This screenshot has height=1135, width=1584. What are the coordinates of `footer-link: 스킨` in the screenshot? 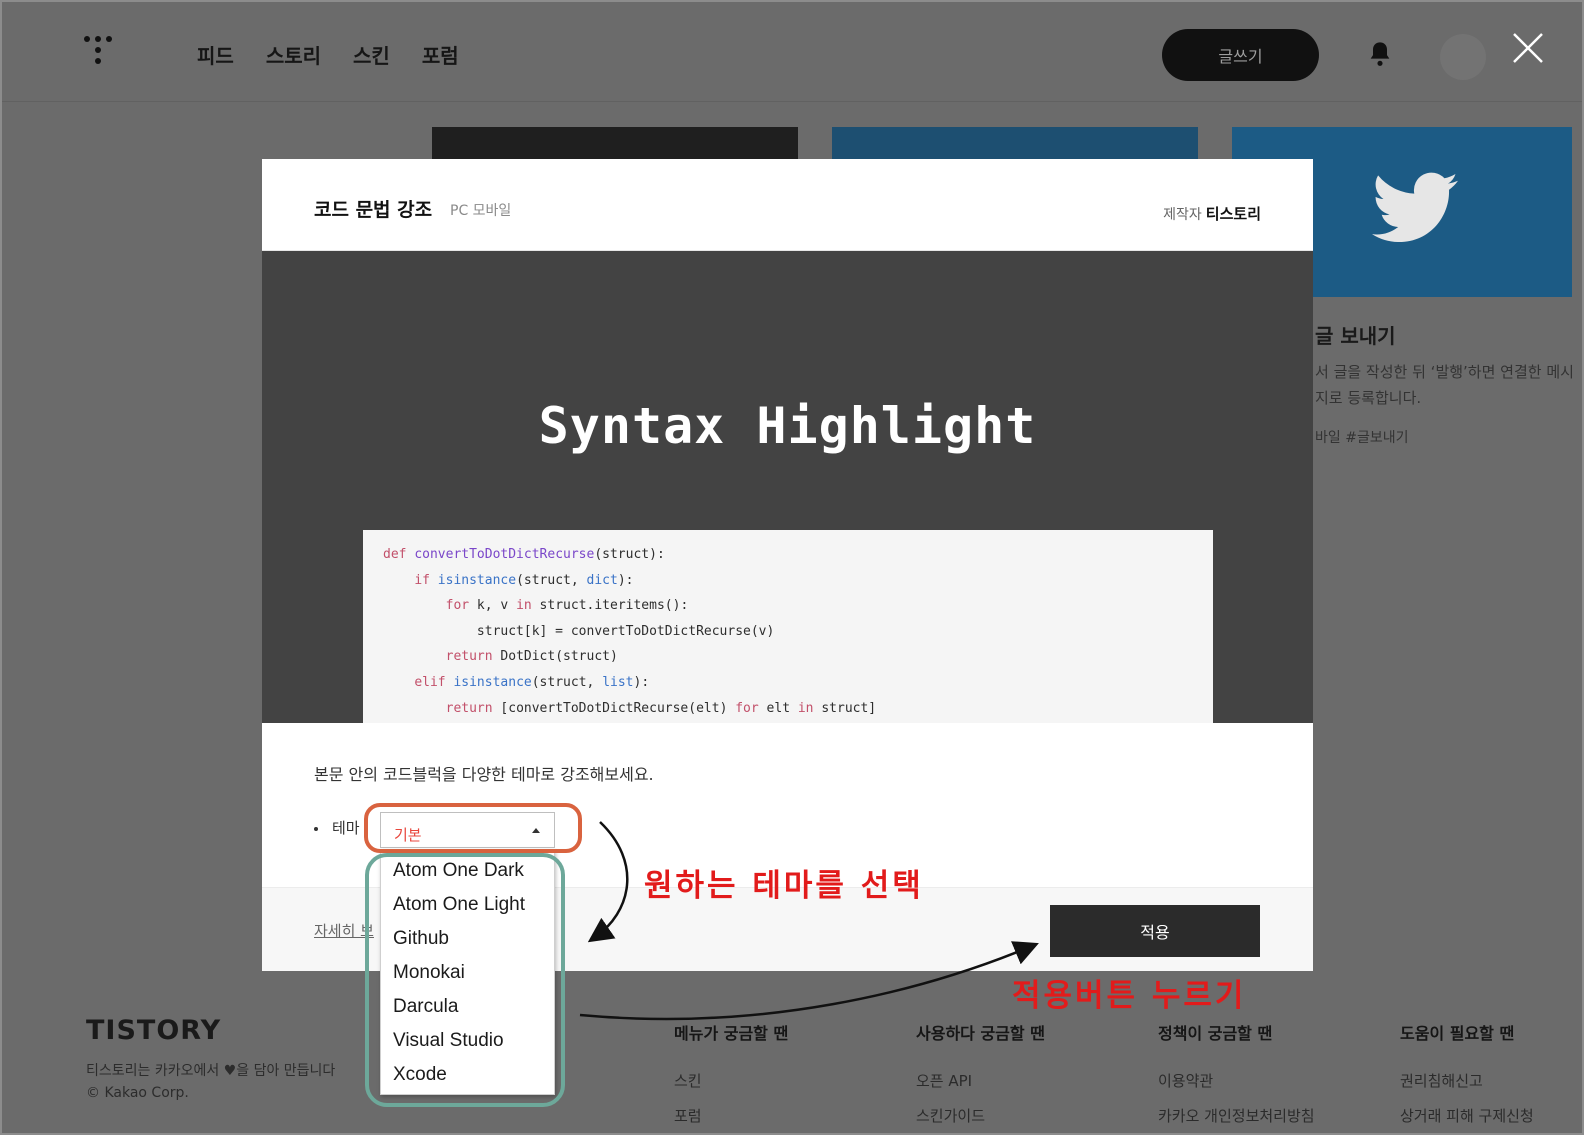 It's located at (731, 1080).